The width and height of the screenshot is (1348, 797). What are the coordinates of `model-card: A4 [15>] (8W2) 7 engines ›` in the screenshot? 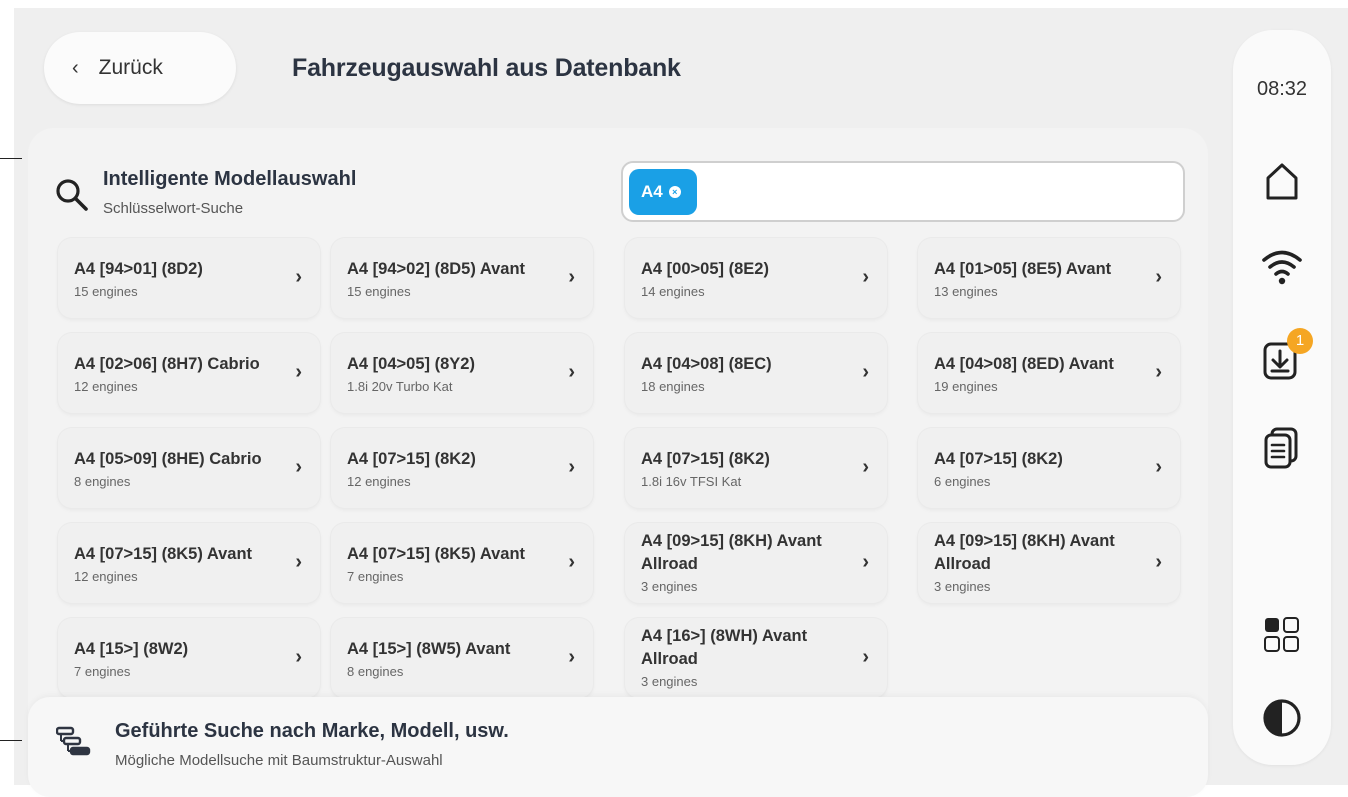 It's located at (189, 658).